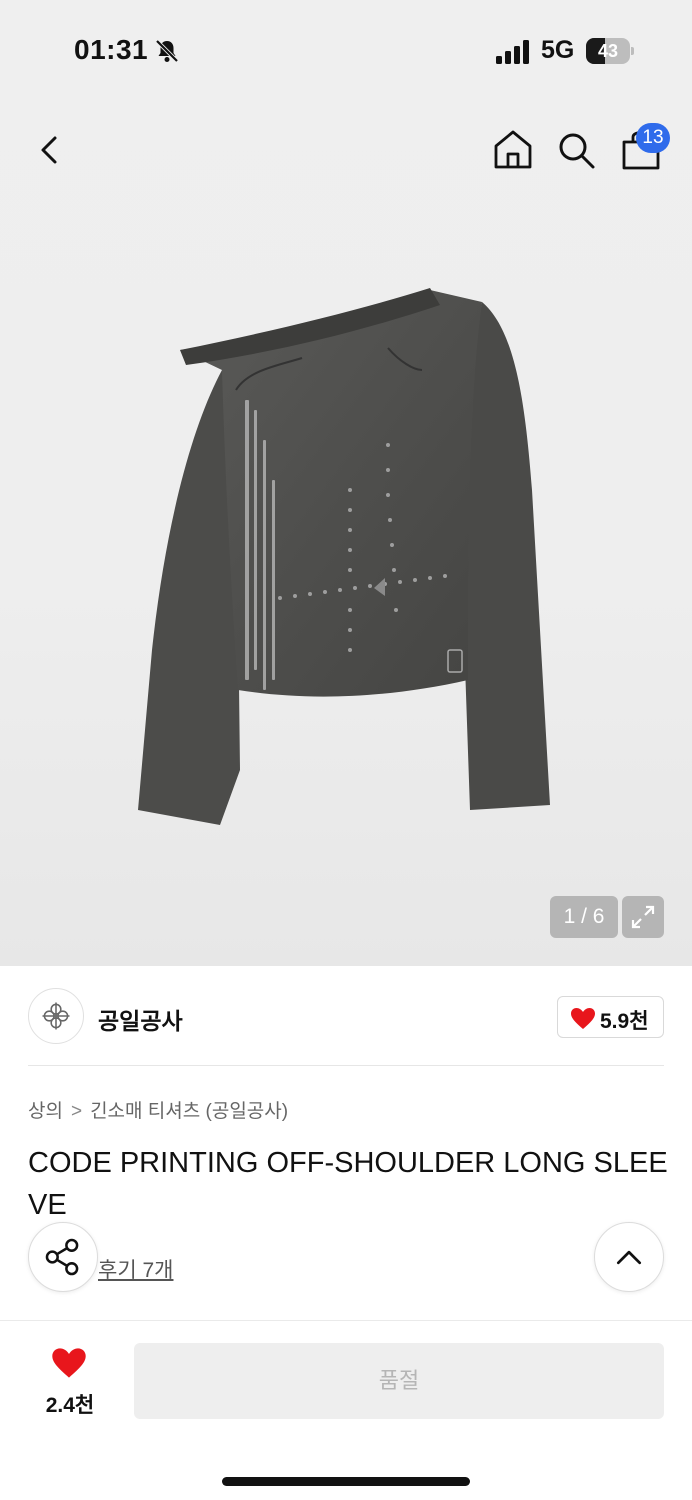 Image resolution: width=692 pixels, height=1500 pixels. What do you see at coordinates (558, 50) in the screenshot?
I see `network-label: 5G` at bounding box center [558, 50].